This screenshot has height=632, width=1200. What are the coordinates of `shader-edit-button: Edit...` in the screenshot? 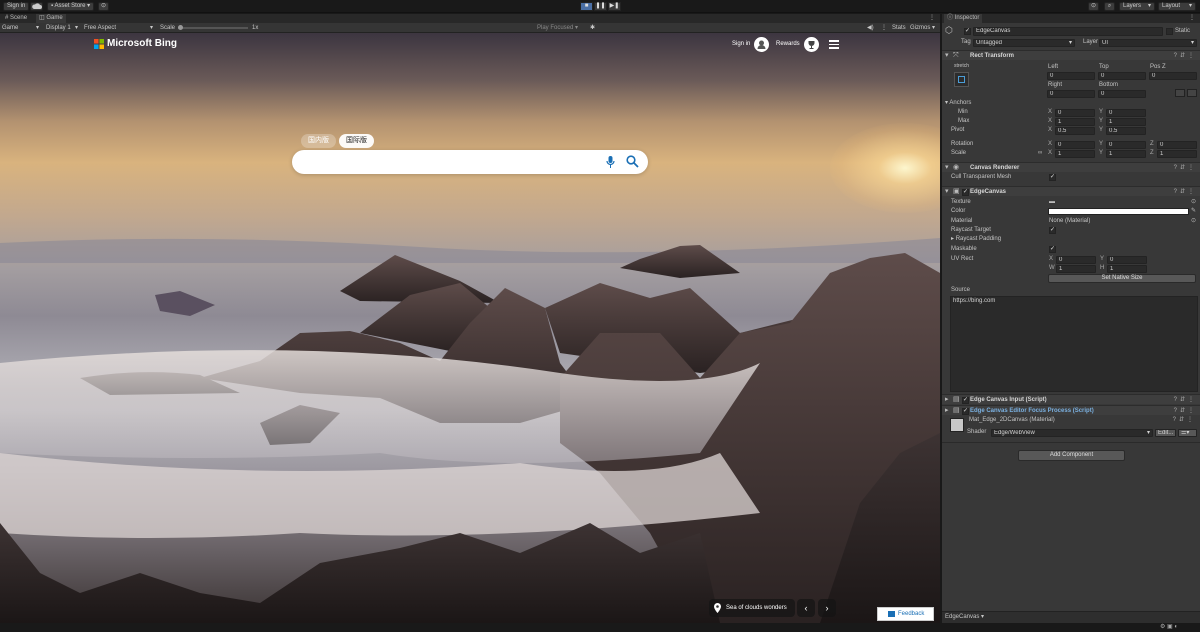 It's located at (1165, 433).